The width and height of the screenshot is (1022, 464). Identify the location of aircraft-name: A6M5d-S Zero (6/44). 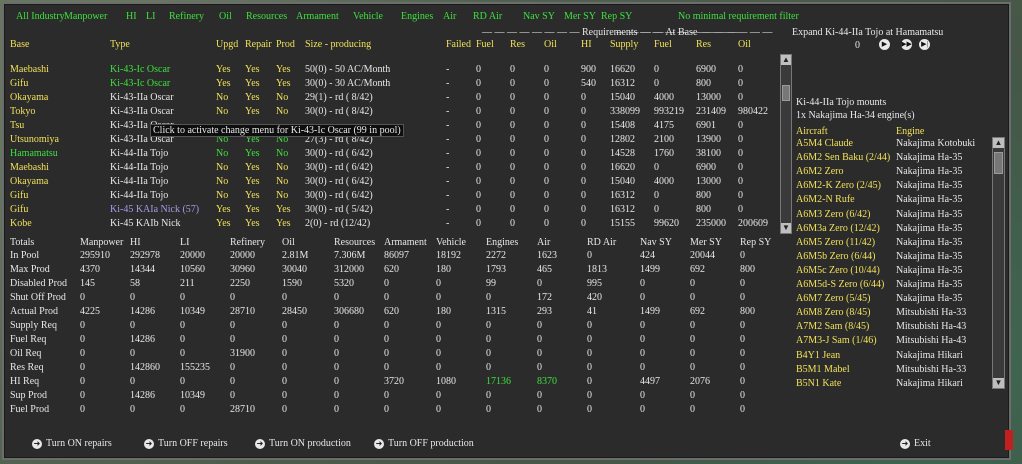
(840, 284).